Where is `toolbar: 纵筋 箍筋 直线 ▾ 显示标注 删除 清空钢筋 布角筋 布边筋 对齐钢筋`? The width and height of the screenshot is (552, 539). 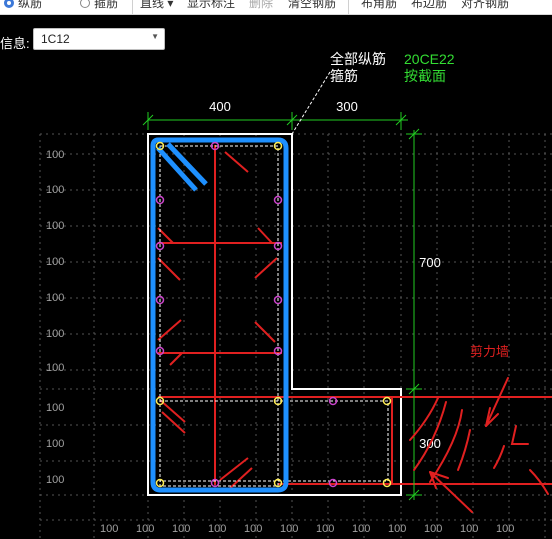
toolbar: 纵筋 箍筋 直线 ▾ 显示标注 删除 清空钢筋 布角筋 布边筋 对齐钢筋 is located at coordinates (276, 7).